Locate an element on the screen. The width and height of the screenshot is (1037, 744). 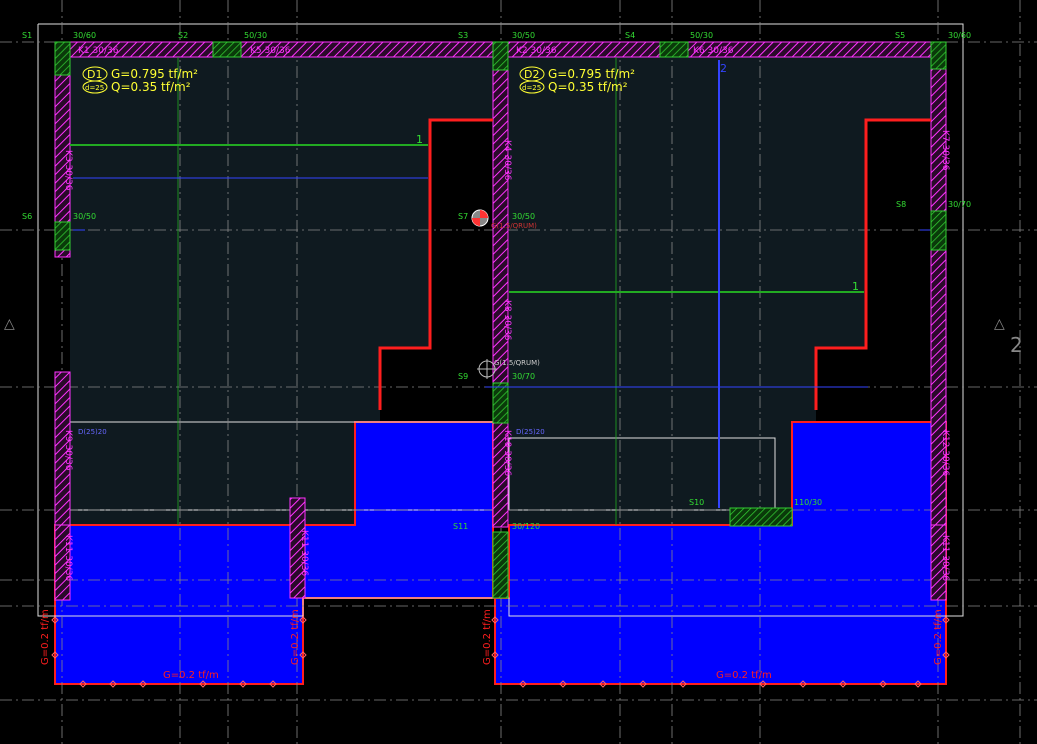
svg-text: S4 is located at coordinates (630, 35).